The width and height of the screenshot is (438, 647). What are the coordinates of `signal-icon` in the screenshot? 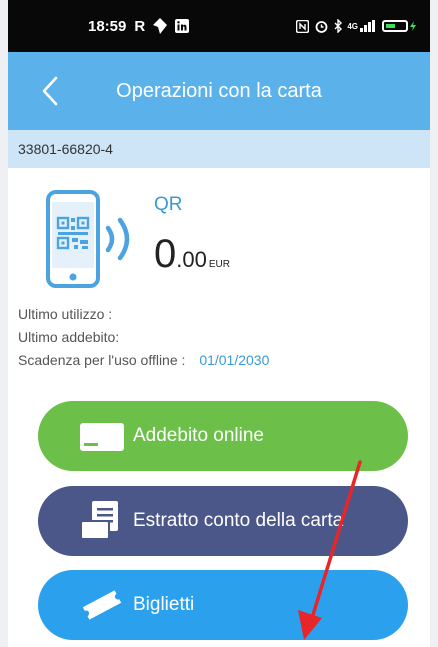 It's located at (368, 26).